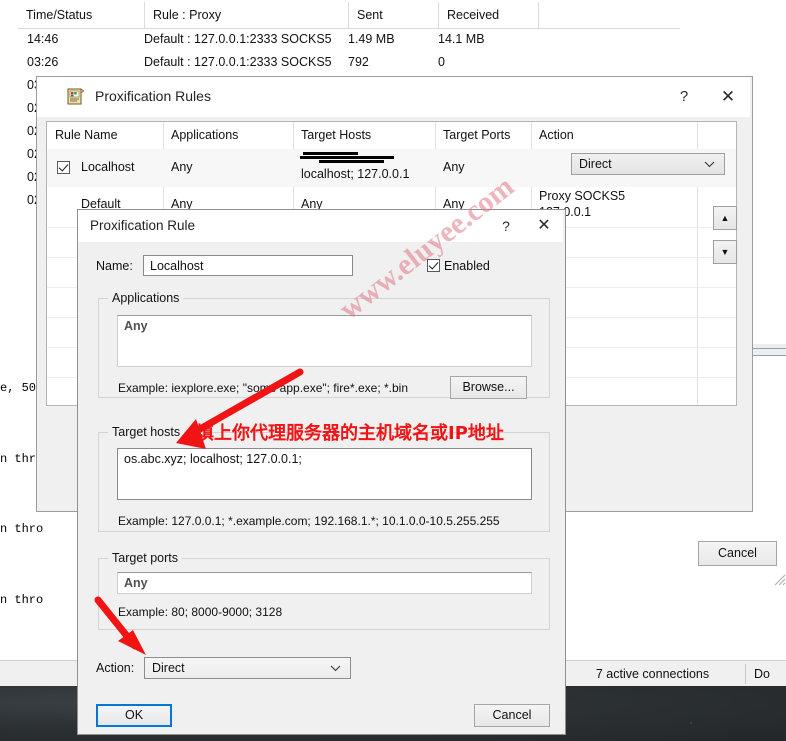 Image resolution: width=786 pixels, height=741 pixels. Describe the element at coordinates (247, 668) in the screenshot. I see `action-dropdown: Direct` at that location.